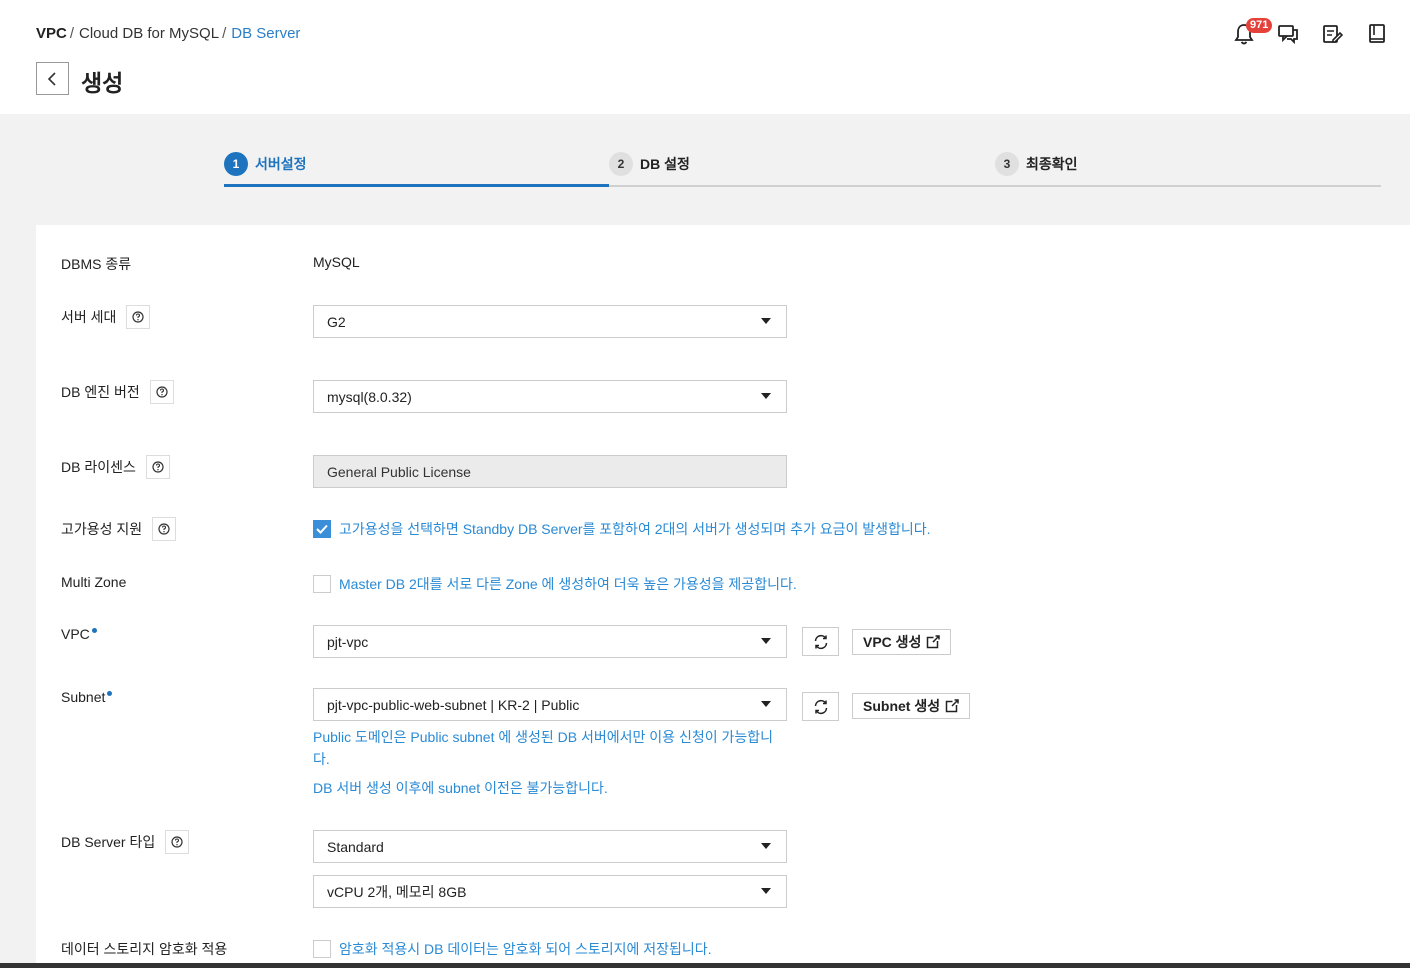 The image size is (1410, 968). I want to click on breadcrumb-vpc: VPC, so click(51, 33).